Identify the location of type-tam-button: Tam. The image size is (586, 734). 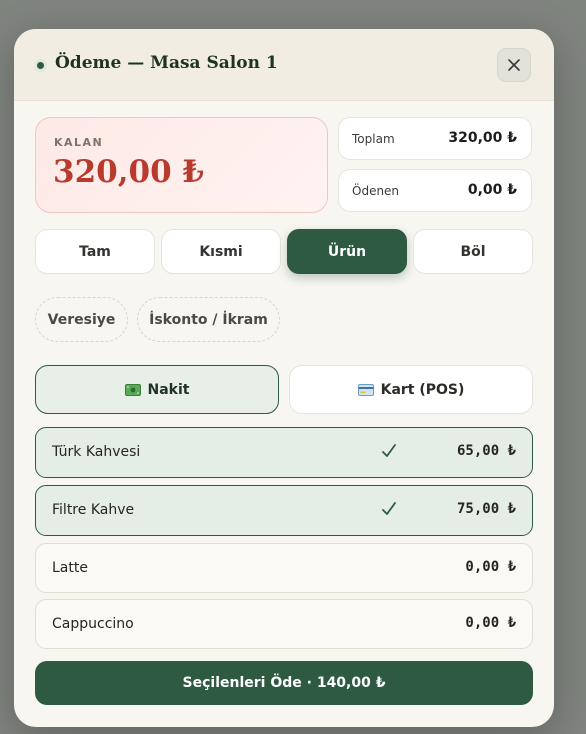
(95, 251).